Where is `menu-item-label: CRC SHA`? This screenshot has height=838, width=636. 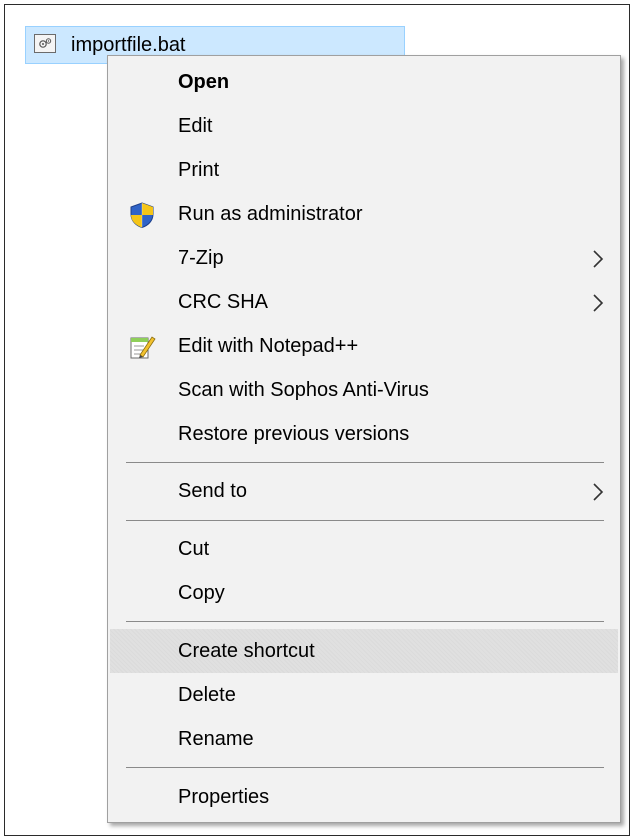 menu-item-label: CRC SHA is located at coordinates (223, 302).